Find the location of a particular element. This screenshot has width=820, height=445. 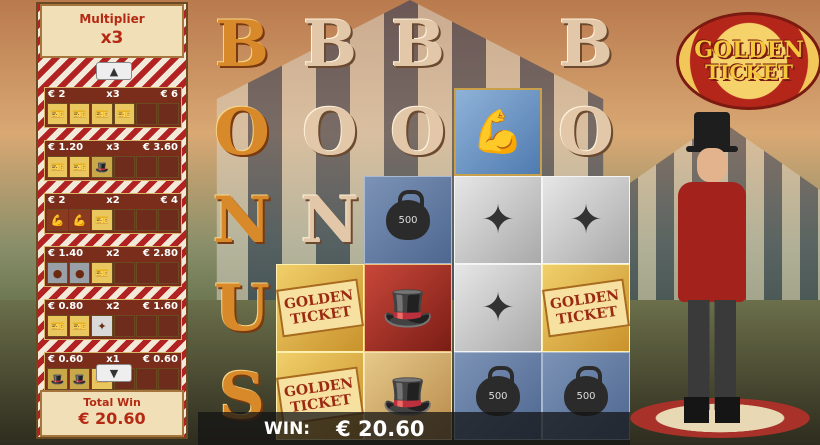

paytable-win: € 6 is located at coordinates (169, 94).